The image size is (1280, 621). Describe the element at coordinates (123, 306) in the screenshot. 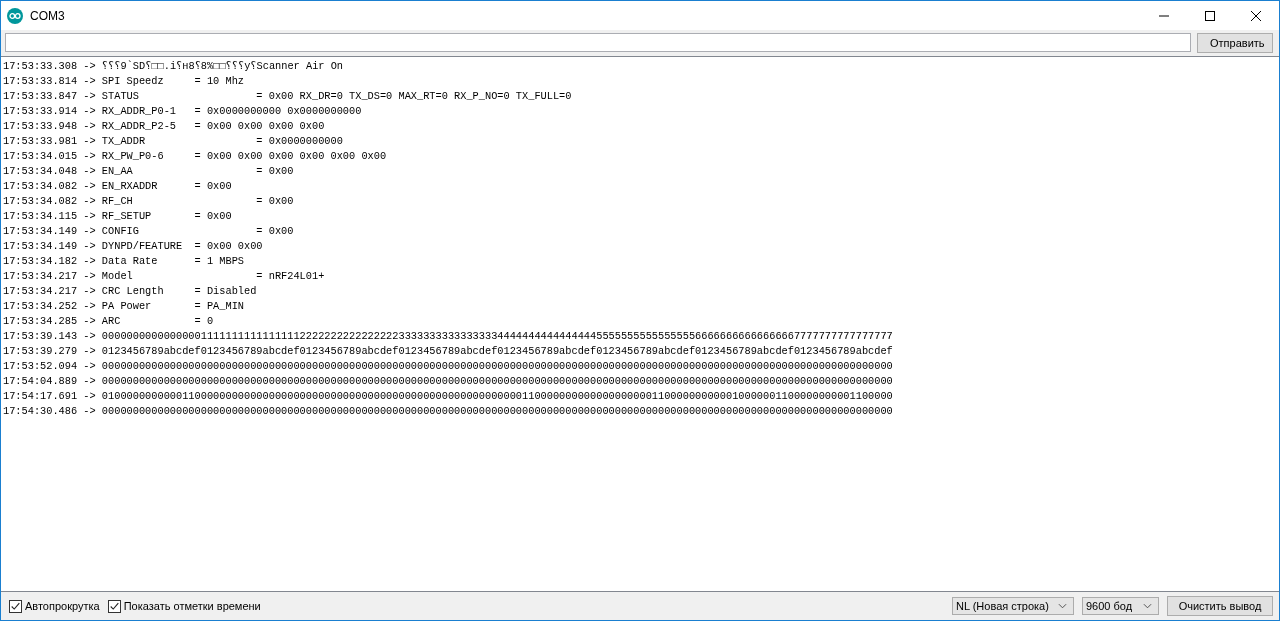

I see `log-line: 17:53:34.252 -> PA Power = PA_MIN` at that location.